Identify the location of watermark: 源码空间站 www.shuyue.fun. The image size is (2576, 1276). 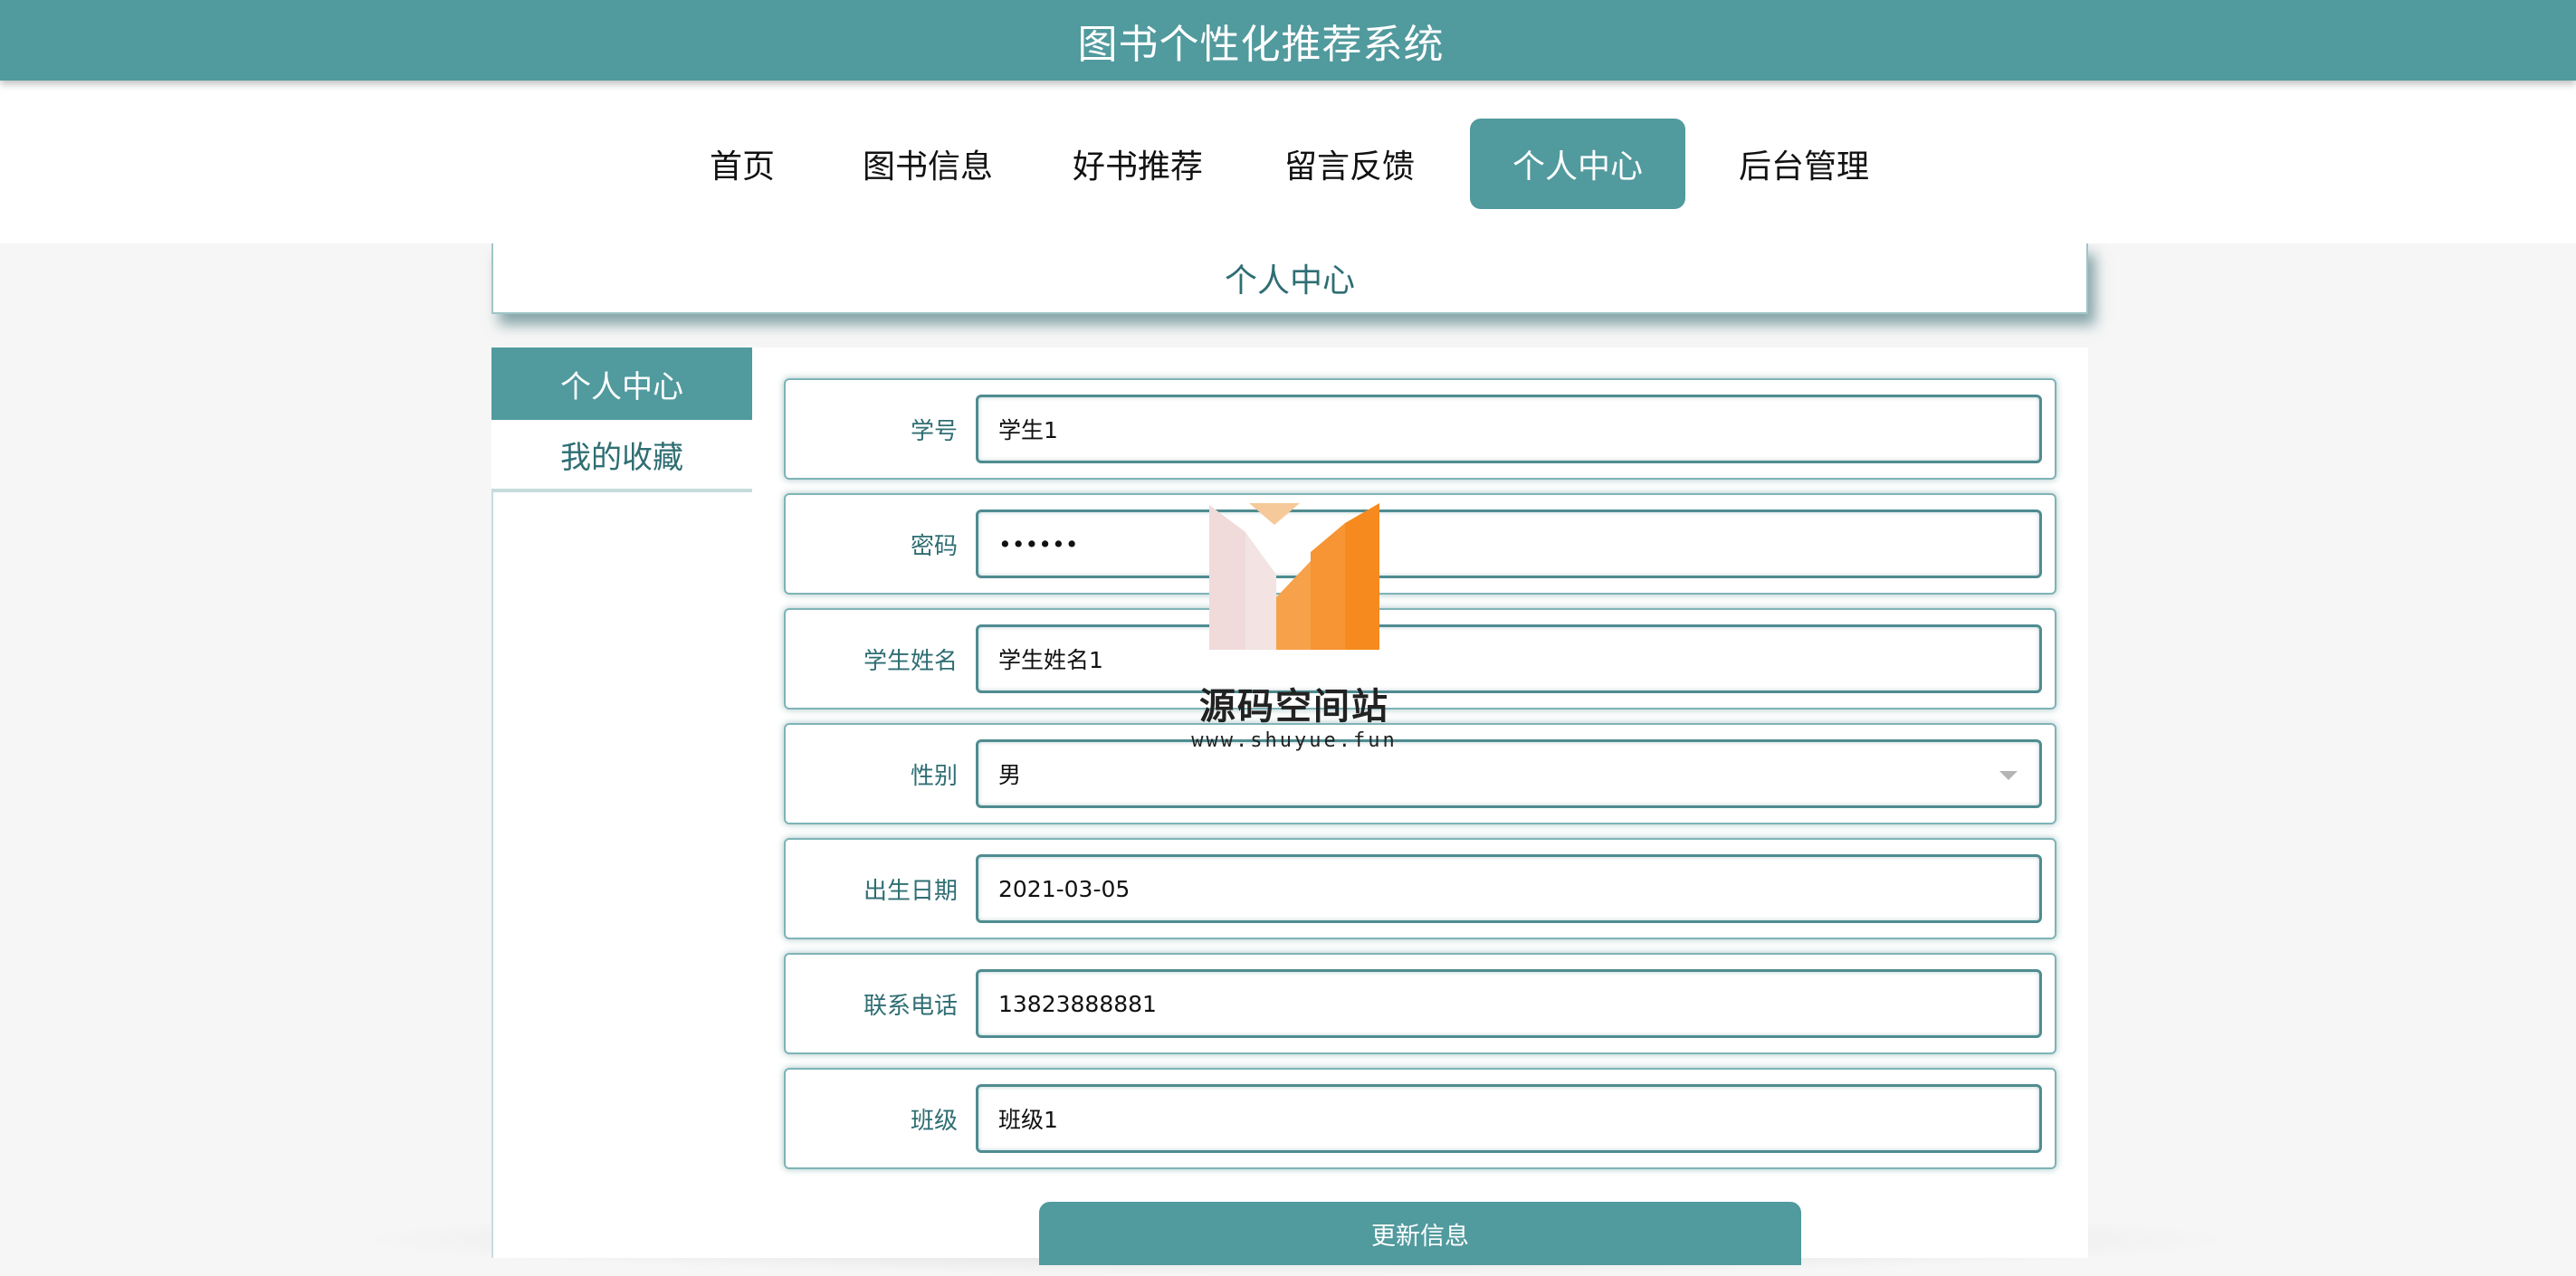
(1294, 629).